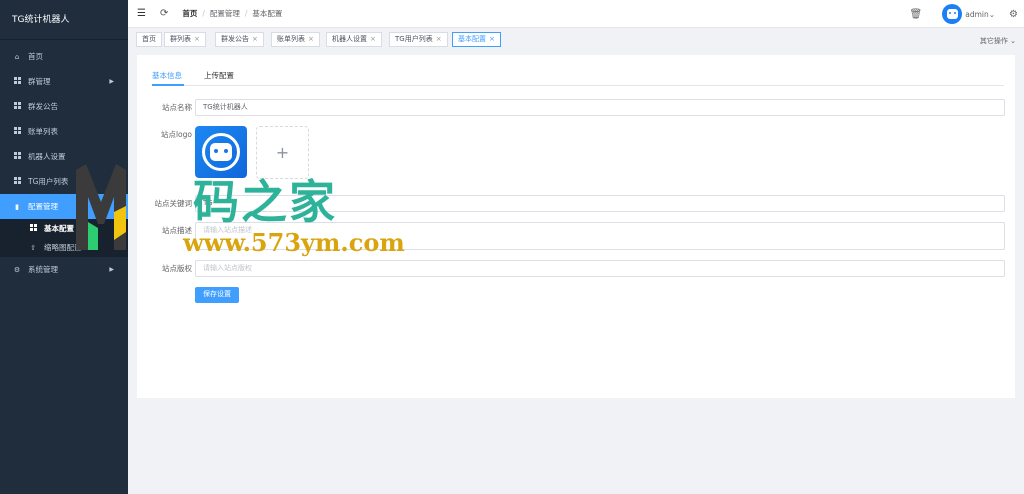  Describe the element at coordinates (164, 13) in the screenshot. I see `refresh-icon: ⟳` at that location.